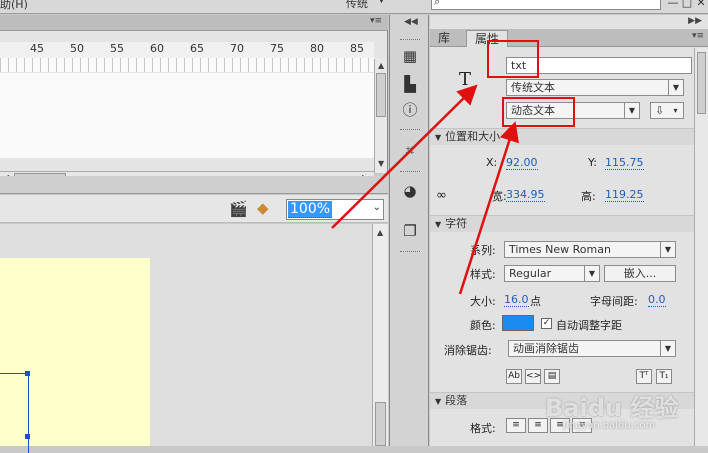 The height and width of the screenshot is (453, 708). What do you see at coordinates (614, 301) in the screenshot?
I see `letter-spacing-label: 字母间距:` at bounding box center [614, 301].